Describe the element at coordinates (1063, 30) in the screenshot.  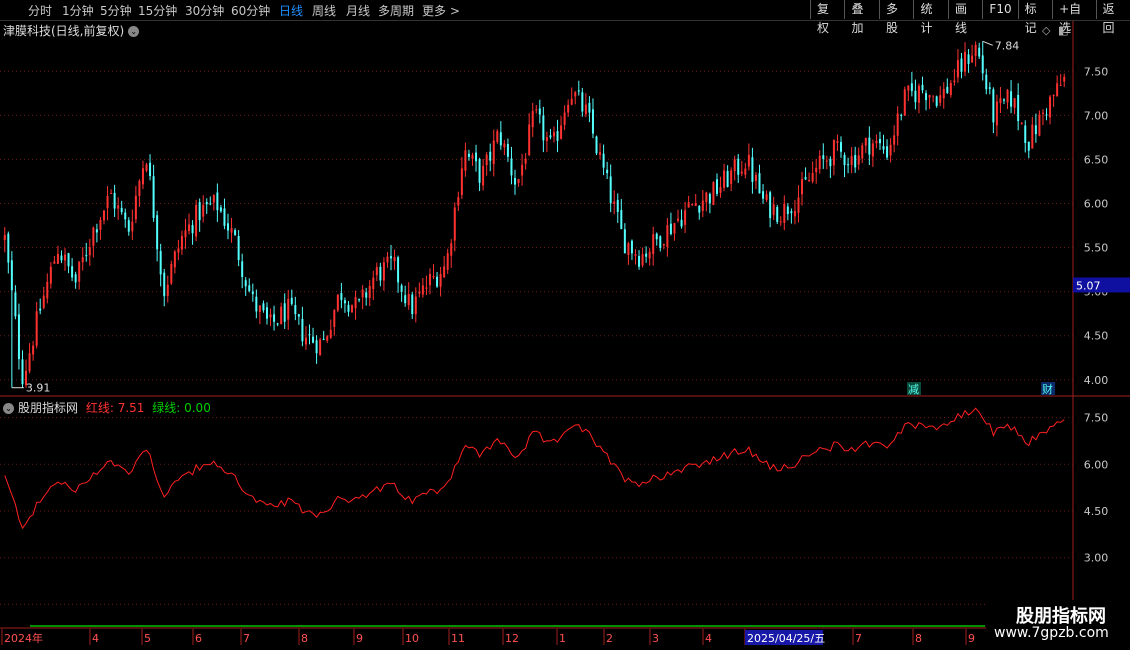
I see `window-icon: ◧` at that location.